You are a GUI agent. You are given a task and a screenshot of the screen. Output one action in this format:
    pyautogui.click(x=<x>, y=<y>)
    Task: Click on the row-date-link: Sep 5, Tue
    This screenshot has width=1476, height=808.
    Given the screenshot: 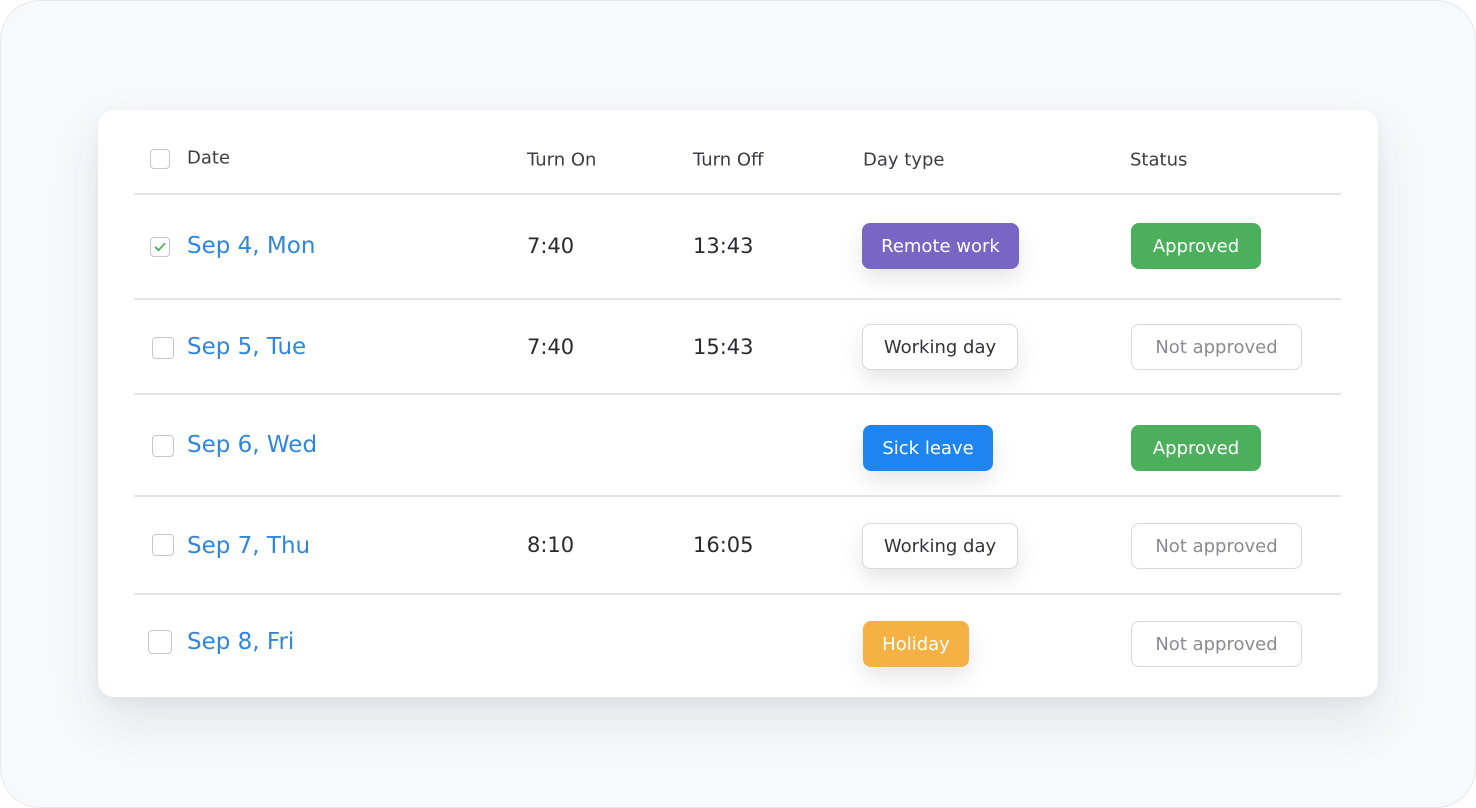 What is the action you would take?
    pyautogui.click(x=246, y=347)
    